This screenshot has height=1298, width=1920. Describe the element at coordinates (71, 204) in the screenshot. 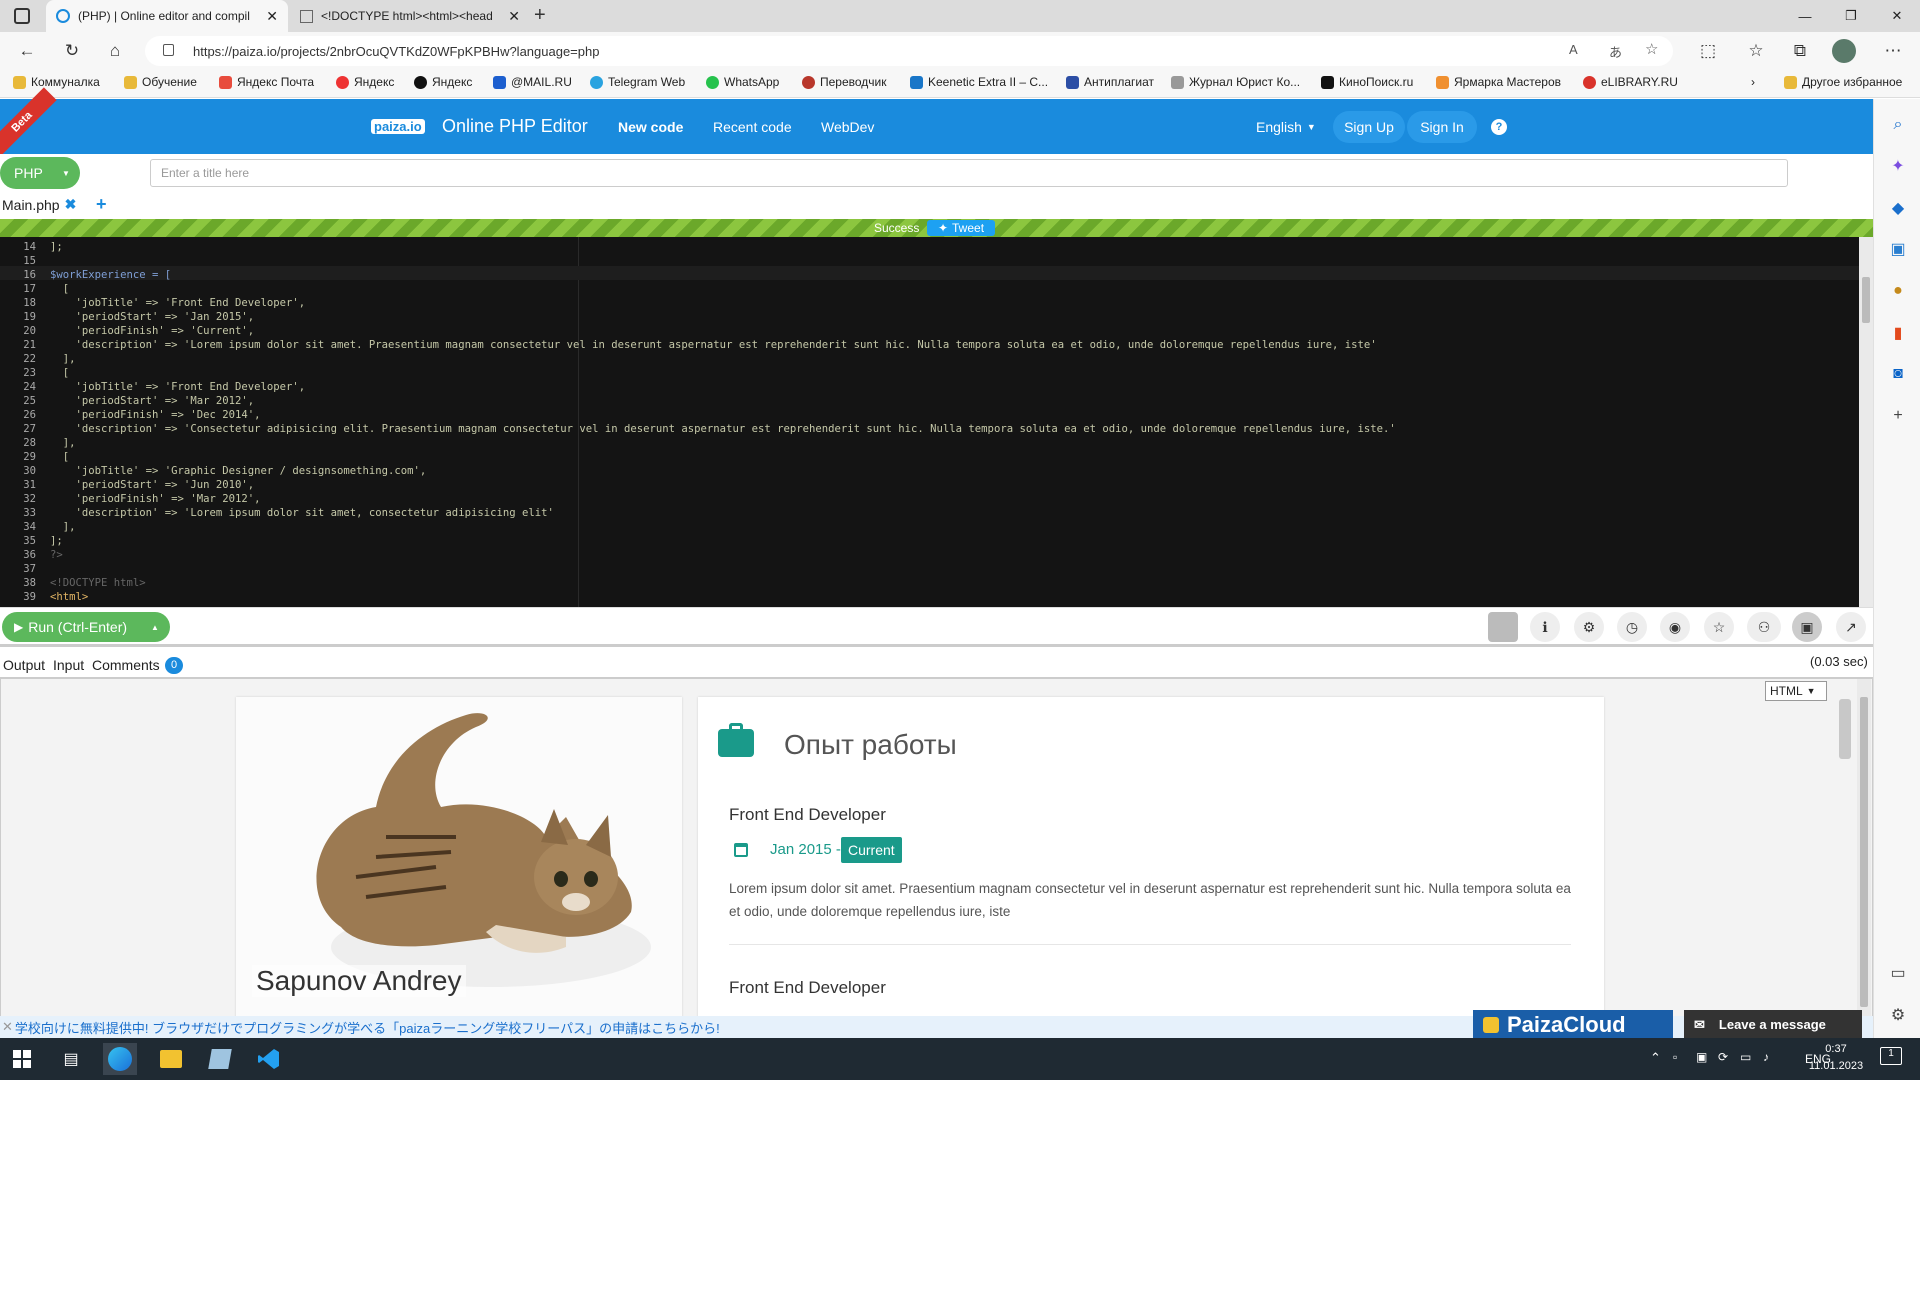

I see `close-file-icon: ✖` at that location.